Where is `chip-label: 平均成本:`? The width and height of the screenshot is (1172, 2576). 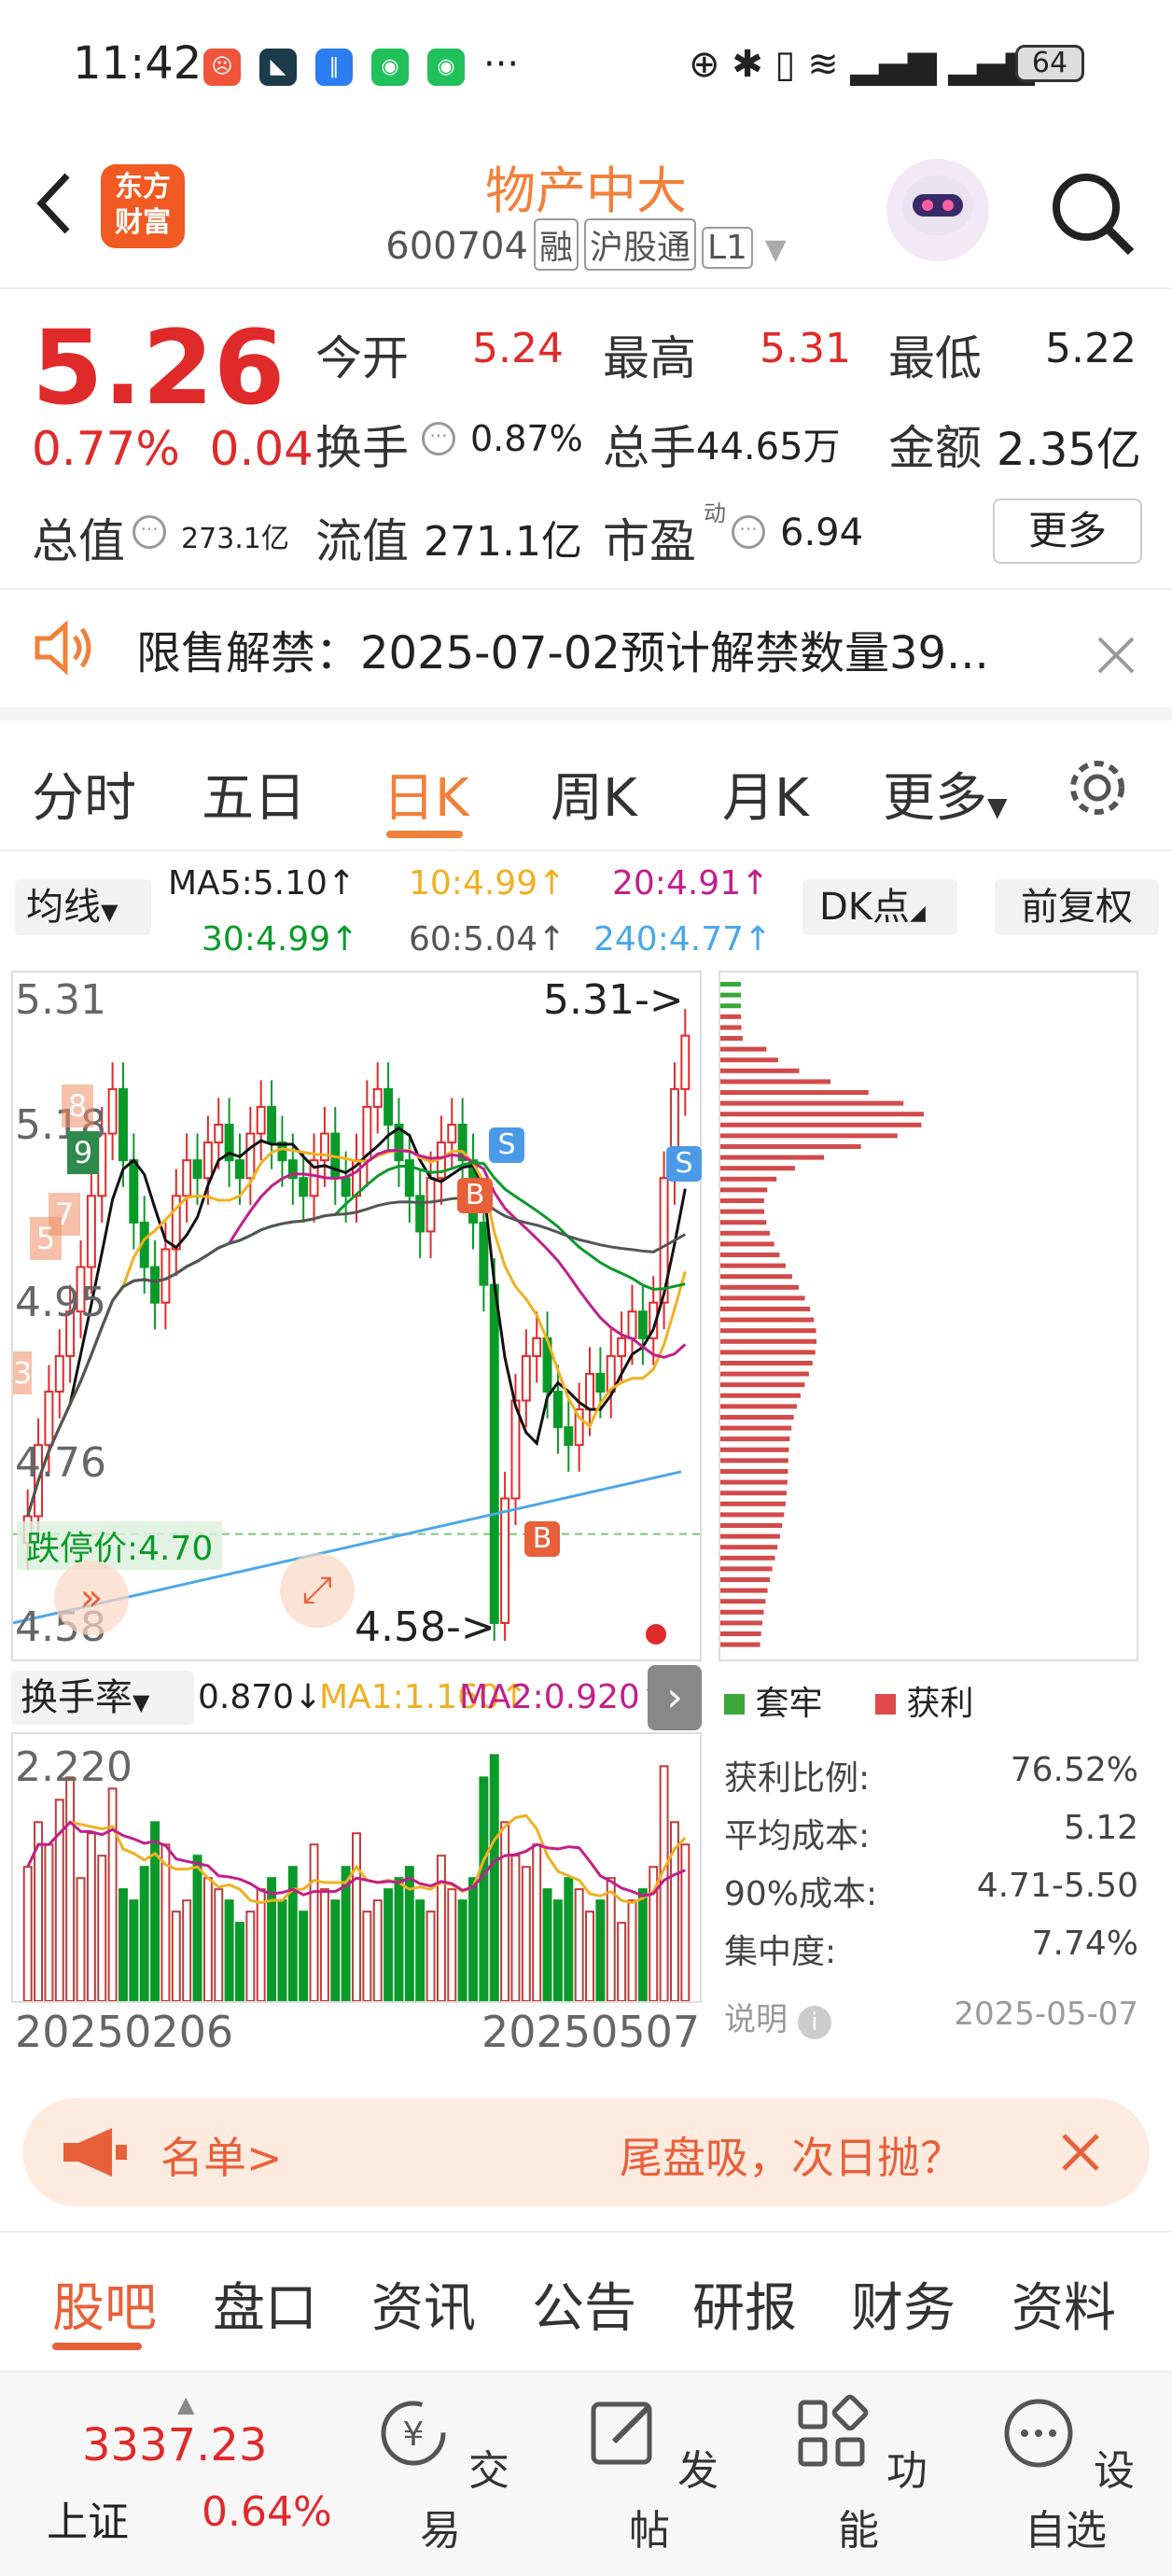
chip-label: 平均成本: is located at coordinates (797, 1836).